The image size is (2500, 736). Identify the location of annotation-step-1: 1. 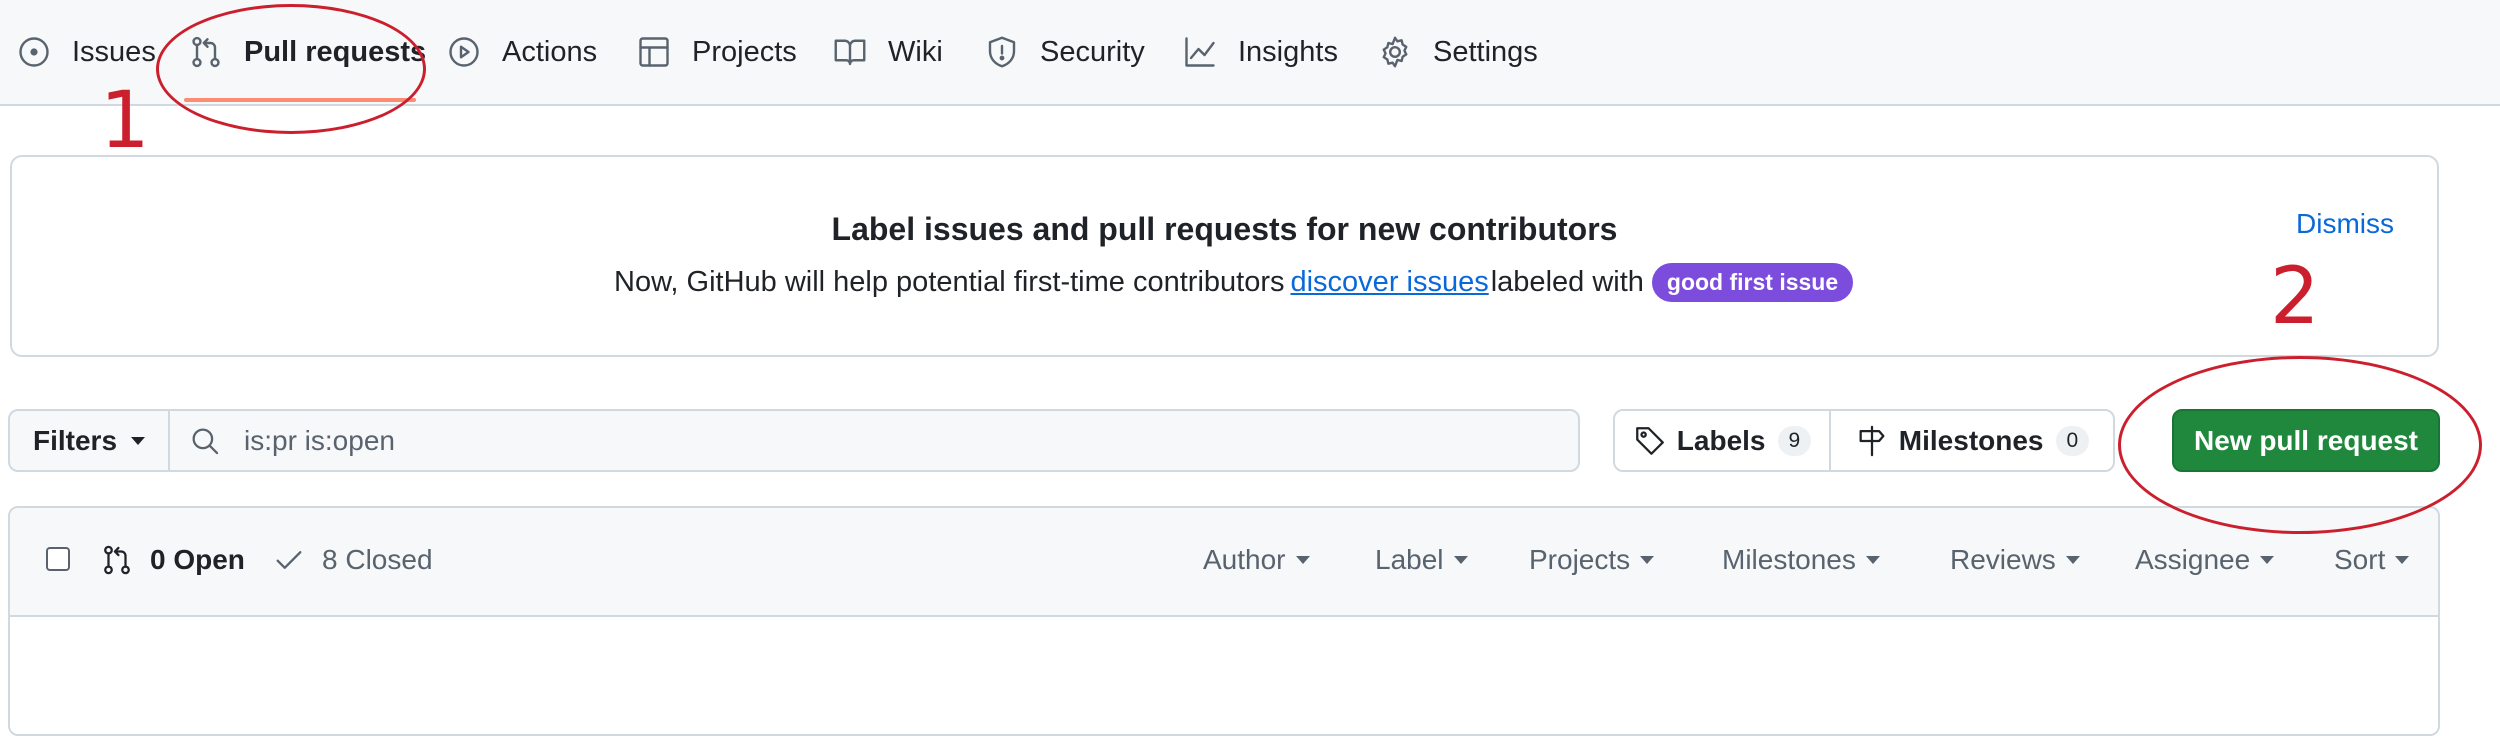
(125, 121).